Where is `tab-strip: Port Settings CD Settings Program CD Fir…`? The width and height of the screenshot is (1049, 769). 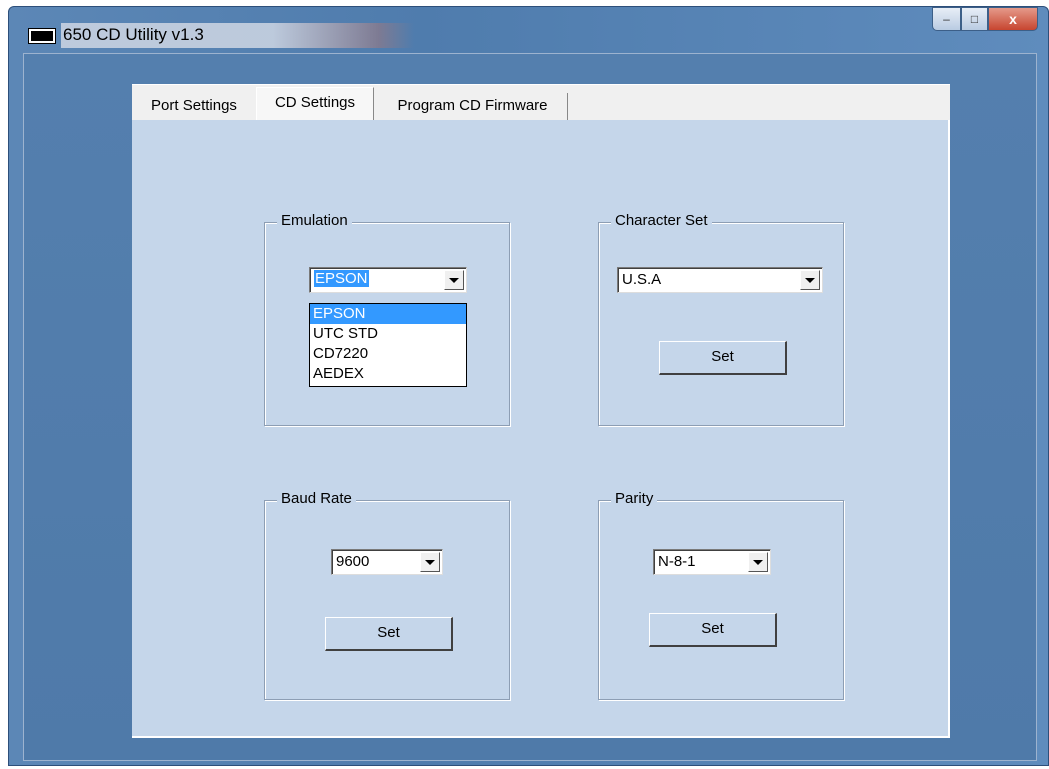
tab-strip: Port Settings CD Settings Program CD Fir… is located at coordinates (541, 102).